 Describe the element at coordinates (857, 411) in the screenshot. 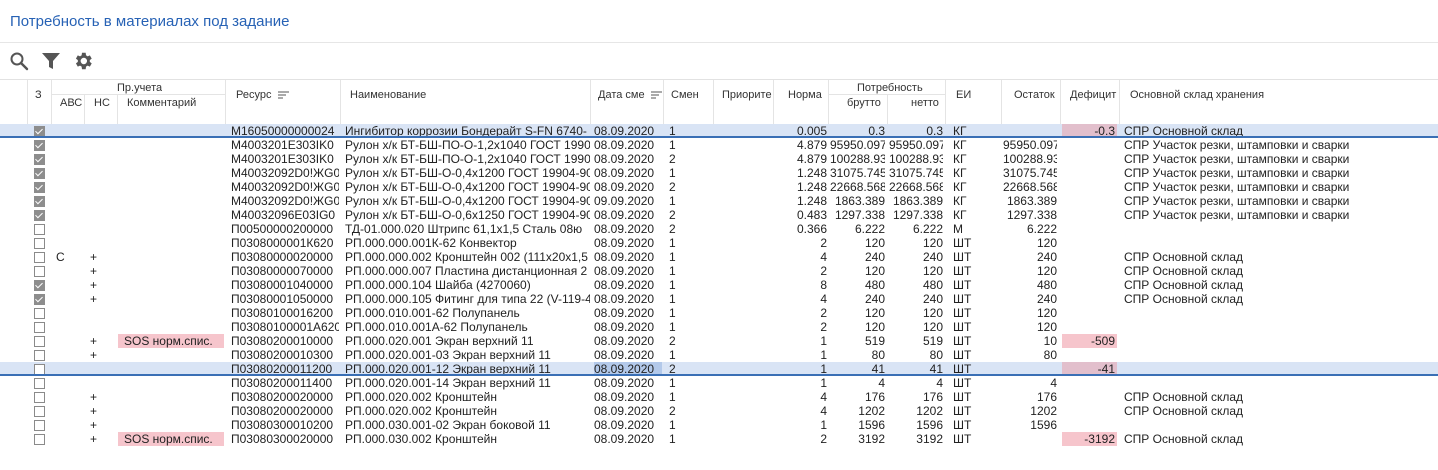

I see `cell-brutto: 1202` at that location.